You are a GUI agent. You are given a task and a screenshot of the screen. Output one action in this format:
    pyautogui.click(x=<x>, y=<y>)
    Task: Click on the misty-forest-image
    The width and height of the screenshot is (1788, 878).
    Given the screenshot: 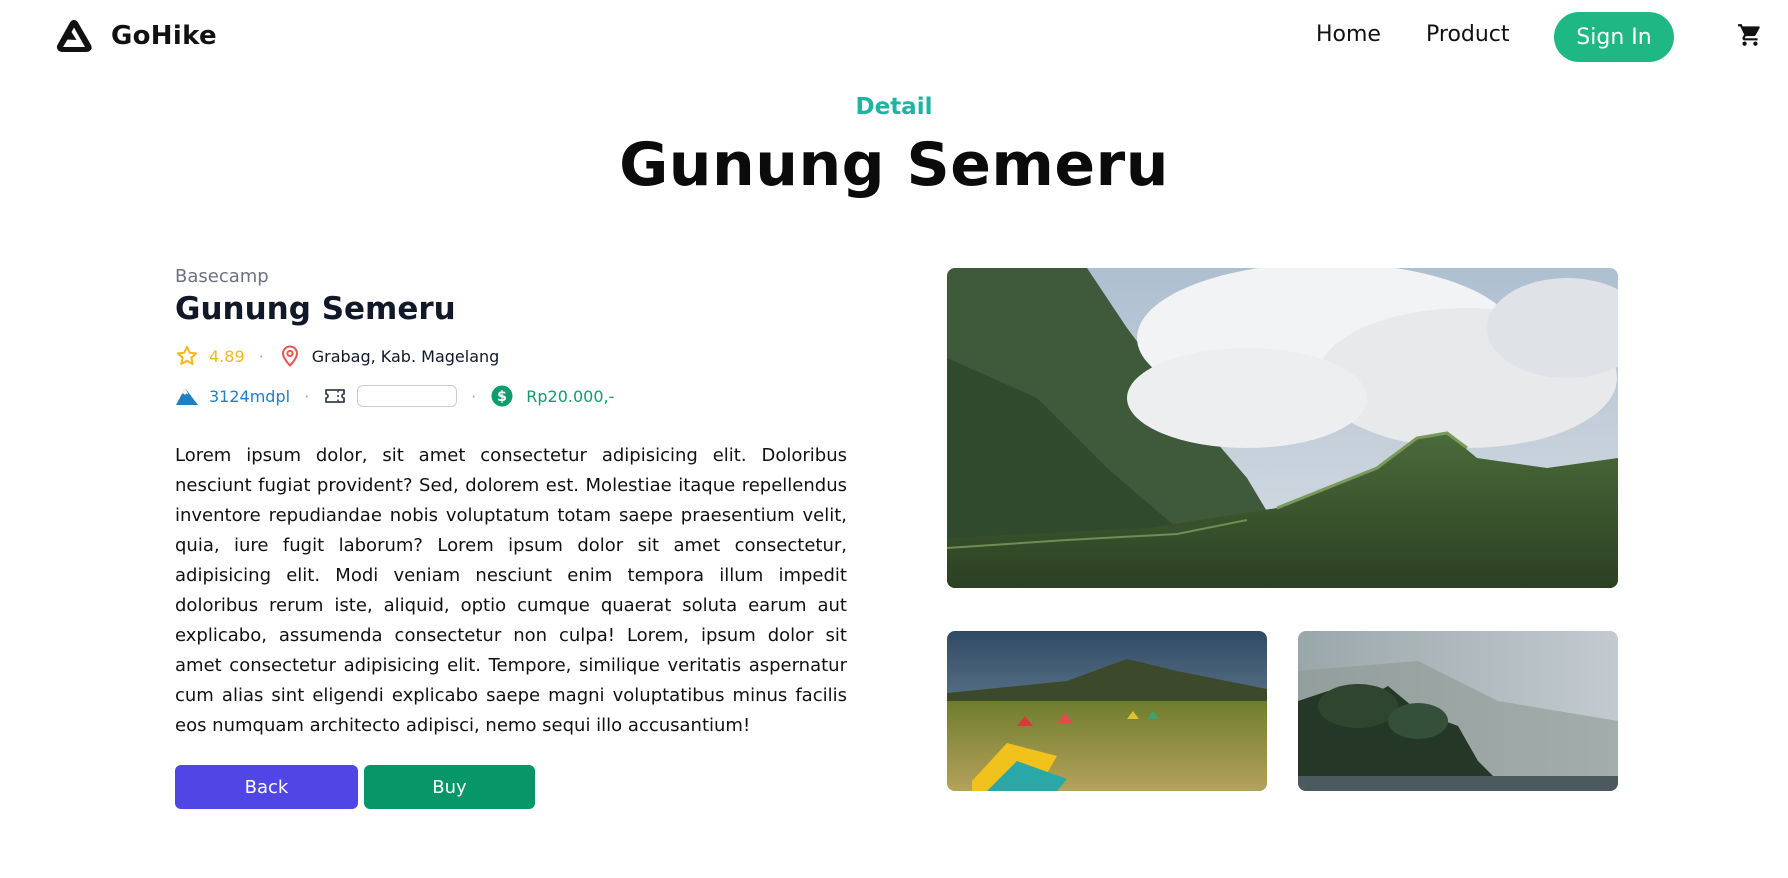 What is the action you would take?
    pyautogui.click(x=1458, y=711)
    